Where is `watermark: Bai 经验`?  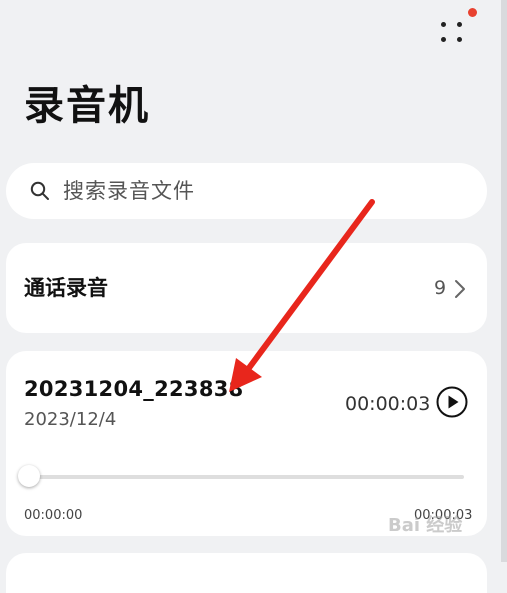 watermark: Bai 经验 is located at coordinates (425, 525).